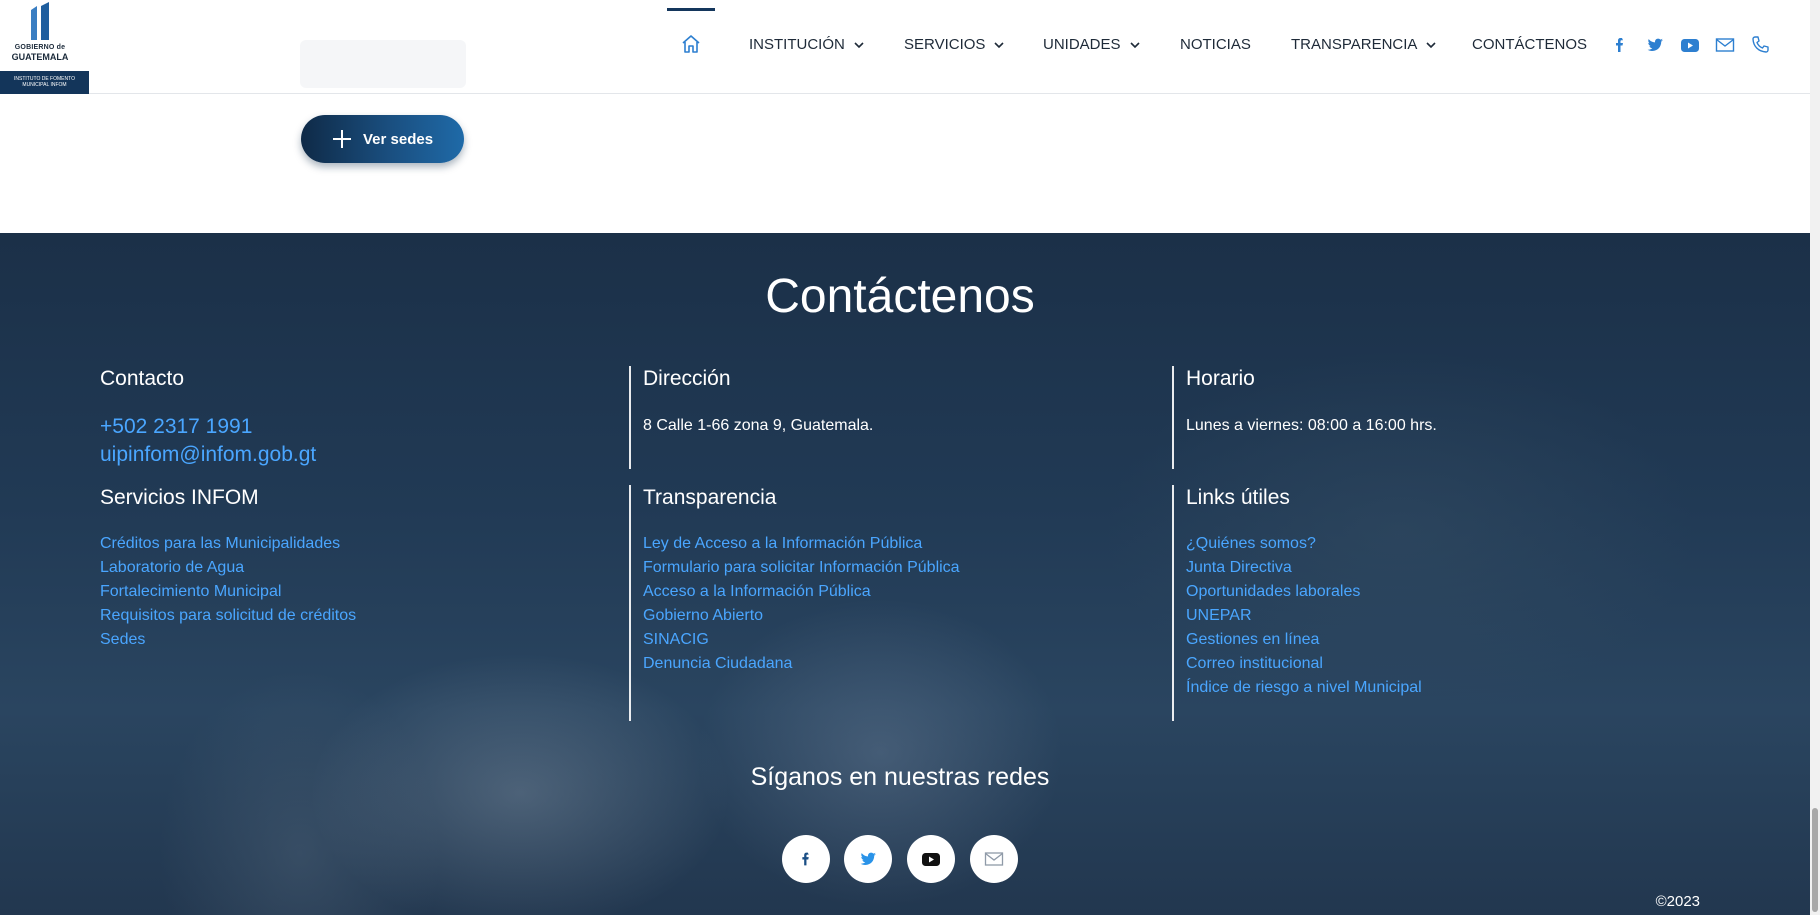  I want to click on footer-link-gestiones: Gestiones en línea, so click(1304, 640).